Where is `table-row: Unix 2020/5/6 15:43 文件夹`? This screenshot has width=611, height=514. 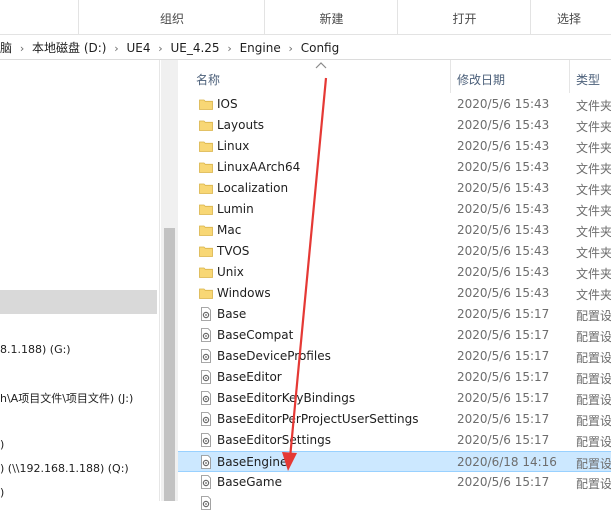 table-row: Unix 2020/5/6 15:43 文件夹 is located at coordinates (394, 272).